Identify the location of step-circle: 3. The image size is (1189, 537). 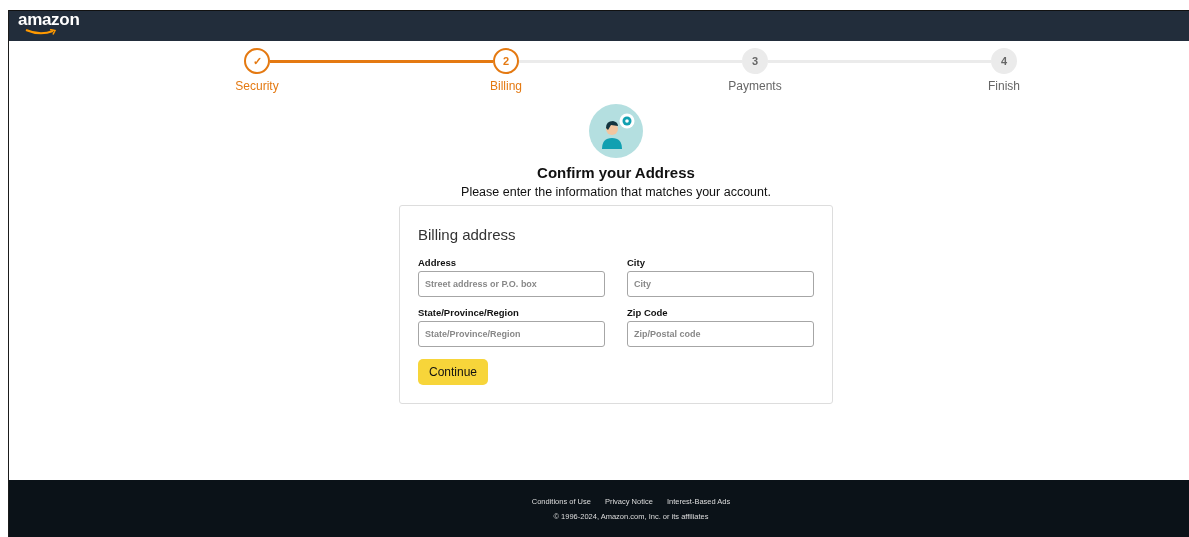
(755, 61).